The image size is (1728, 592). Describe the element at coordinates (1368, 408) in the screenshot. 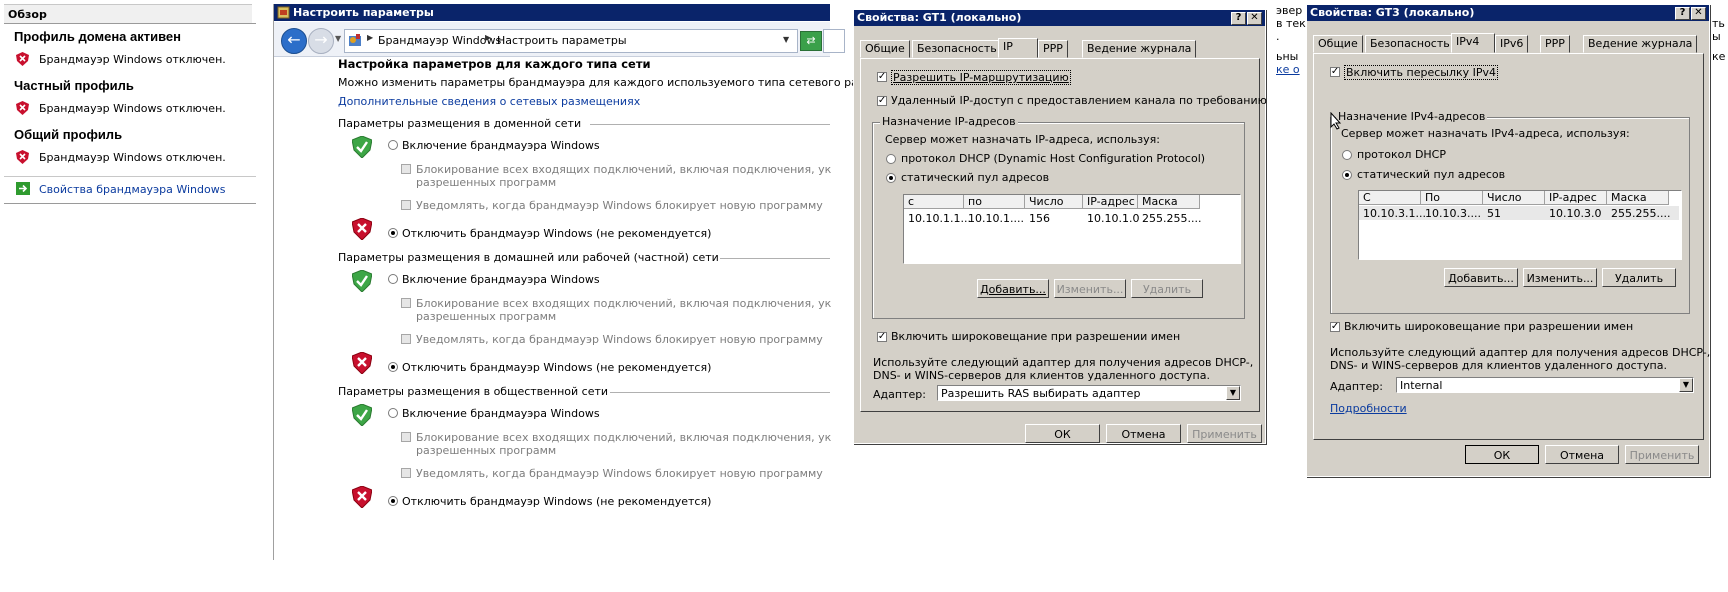

I see `details-link: Подробности` at that location.